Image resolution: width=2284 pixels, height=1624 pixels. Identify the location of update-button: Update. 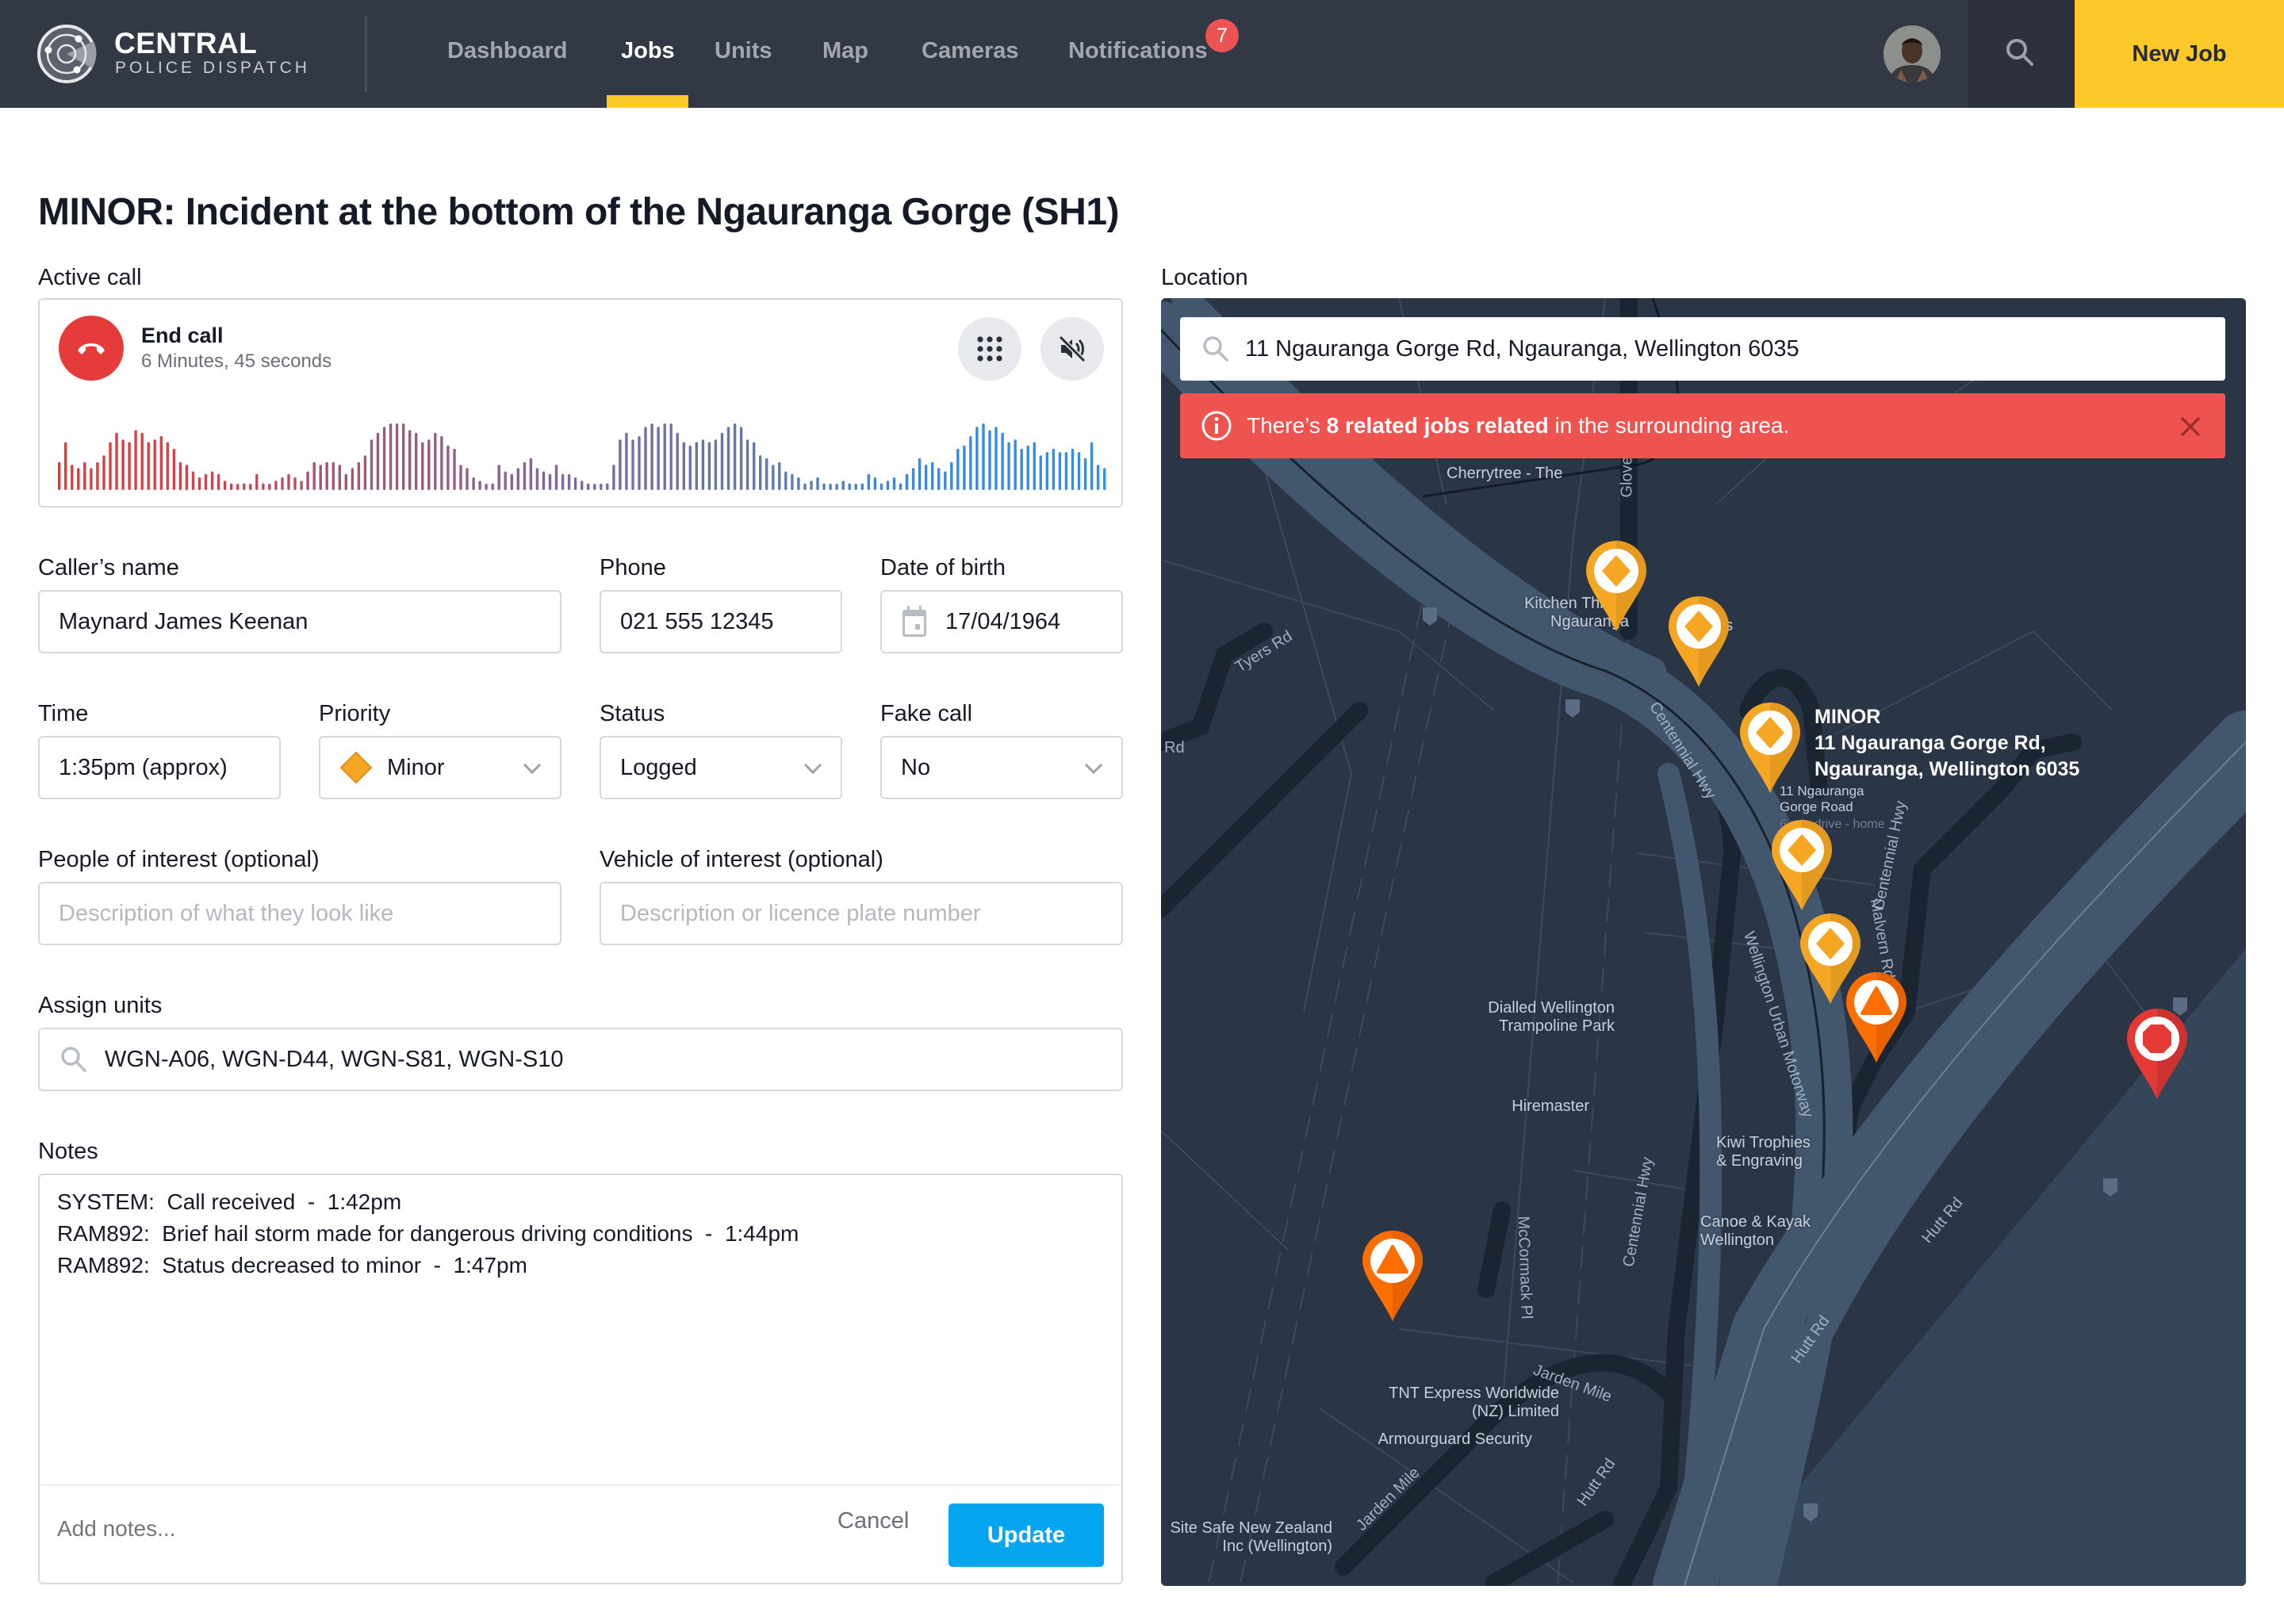
(1026, 1535).